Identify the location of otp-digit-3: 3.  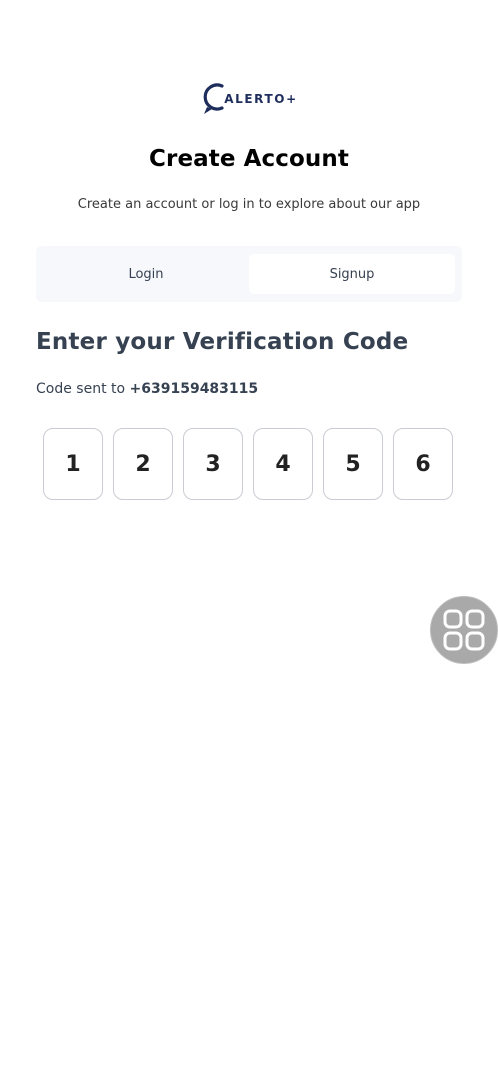
(213, 464).